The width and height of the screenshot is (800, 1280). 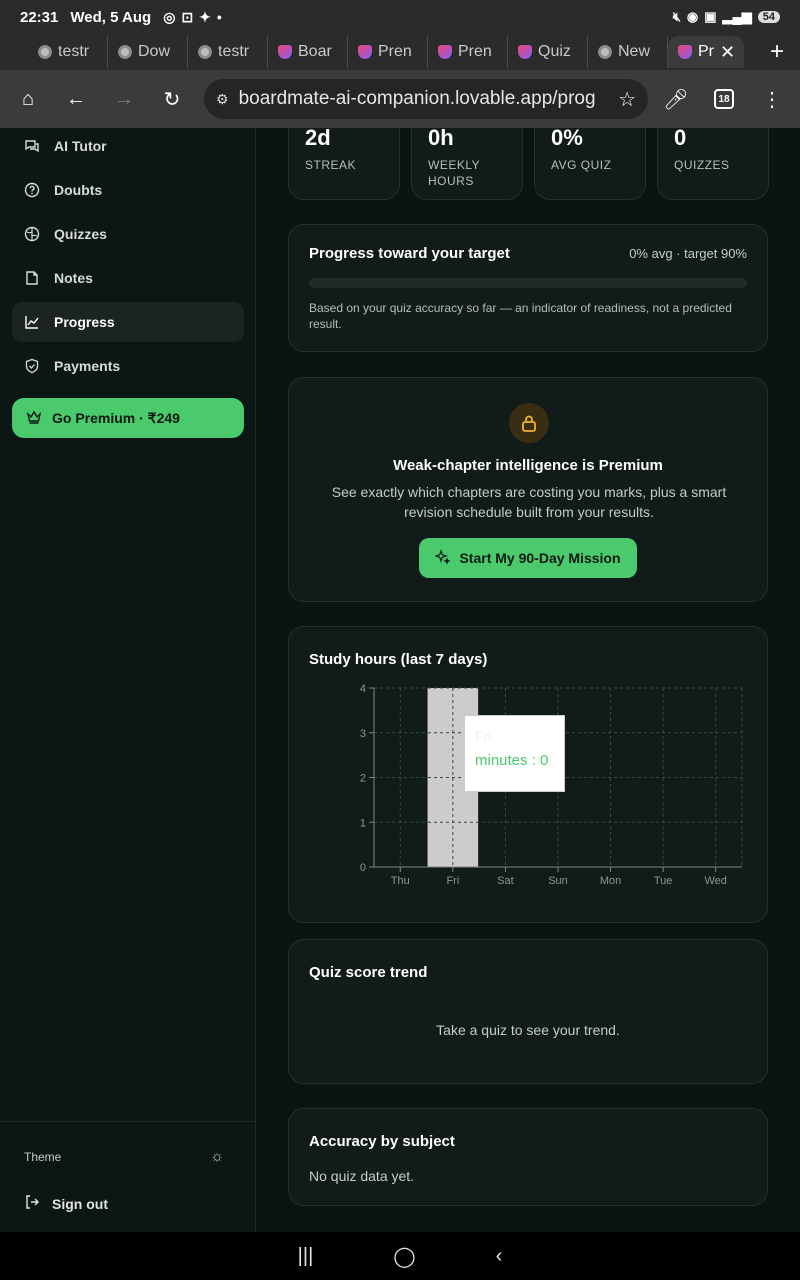 I want to click on new-tab-icon: +, so click(x=777, y=52).